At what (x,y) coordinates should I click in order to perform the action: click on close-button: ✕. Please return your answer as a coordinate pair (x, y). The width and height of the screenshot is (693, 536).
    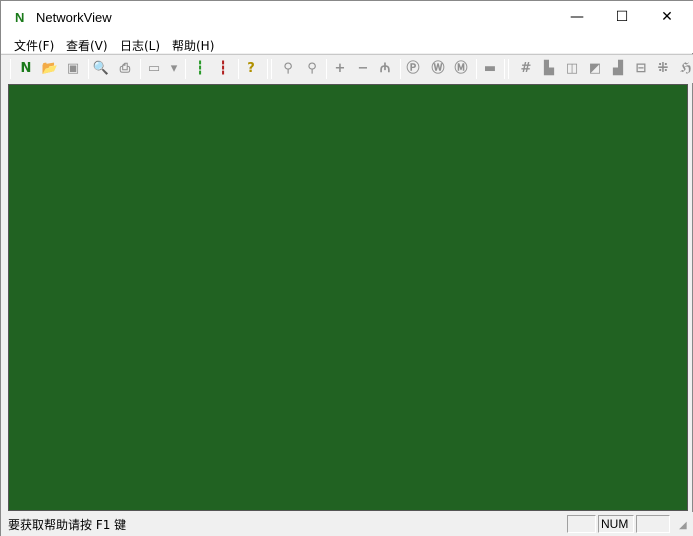
    Looking at the image, I should click on (667, 17).